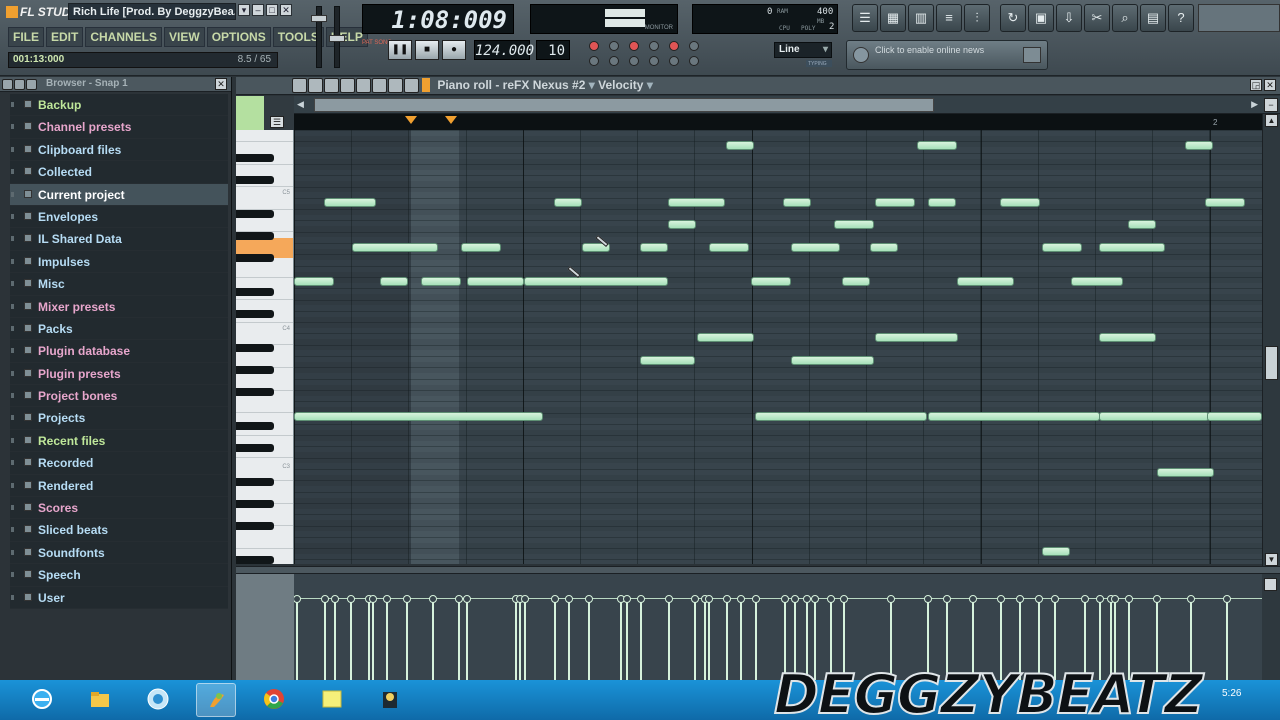  What do you see at coordinates (119, 284) in the screenshot?
I see `browser-item: Misc` at bounding box center [119, 284].